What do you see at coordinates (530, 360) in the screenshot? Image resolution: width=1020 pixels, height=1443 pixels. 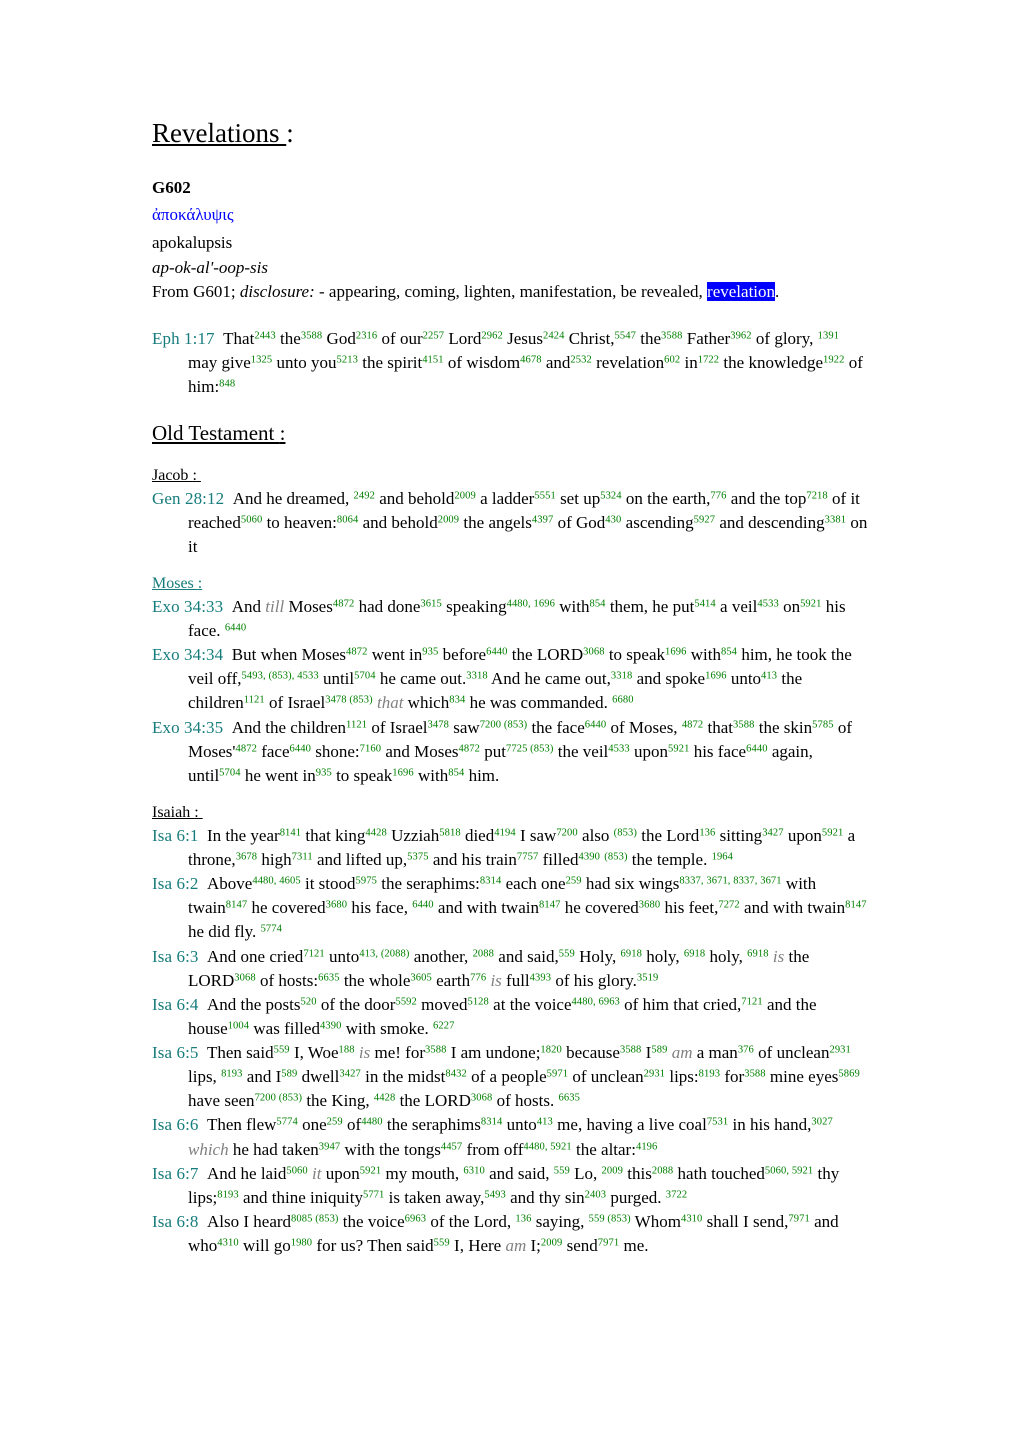 I see `strongs-number: 4678` at bounding box center [530, 360].